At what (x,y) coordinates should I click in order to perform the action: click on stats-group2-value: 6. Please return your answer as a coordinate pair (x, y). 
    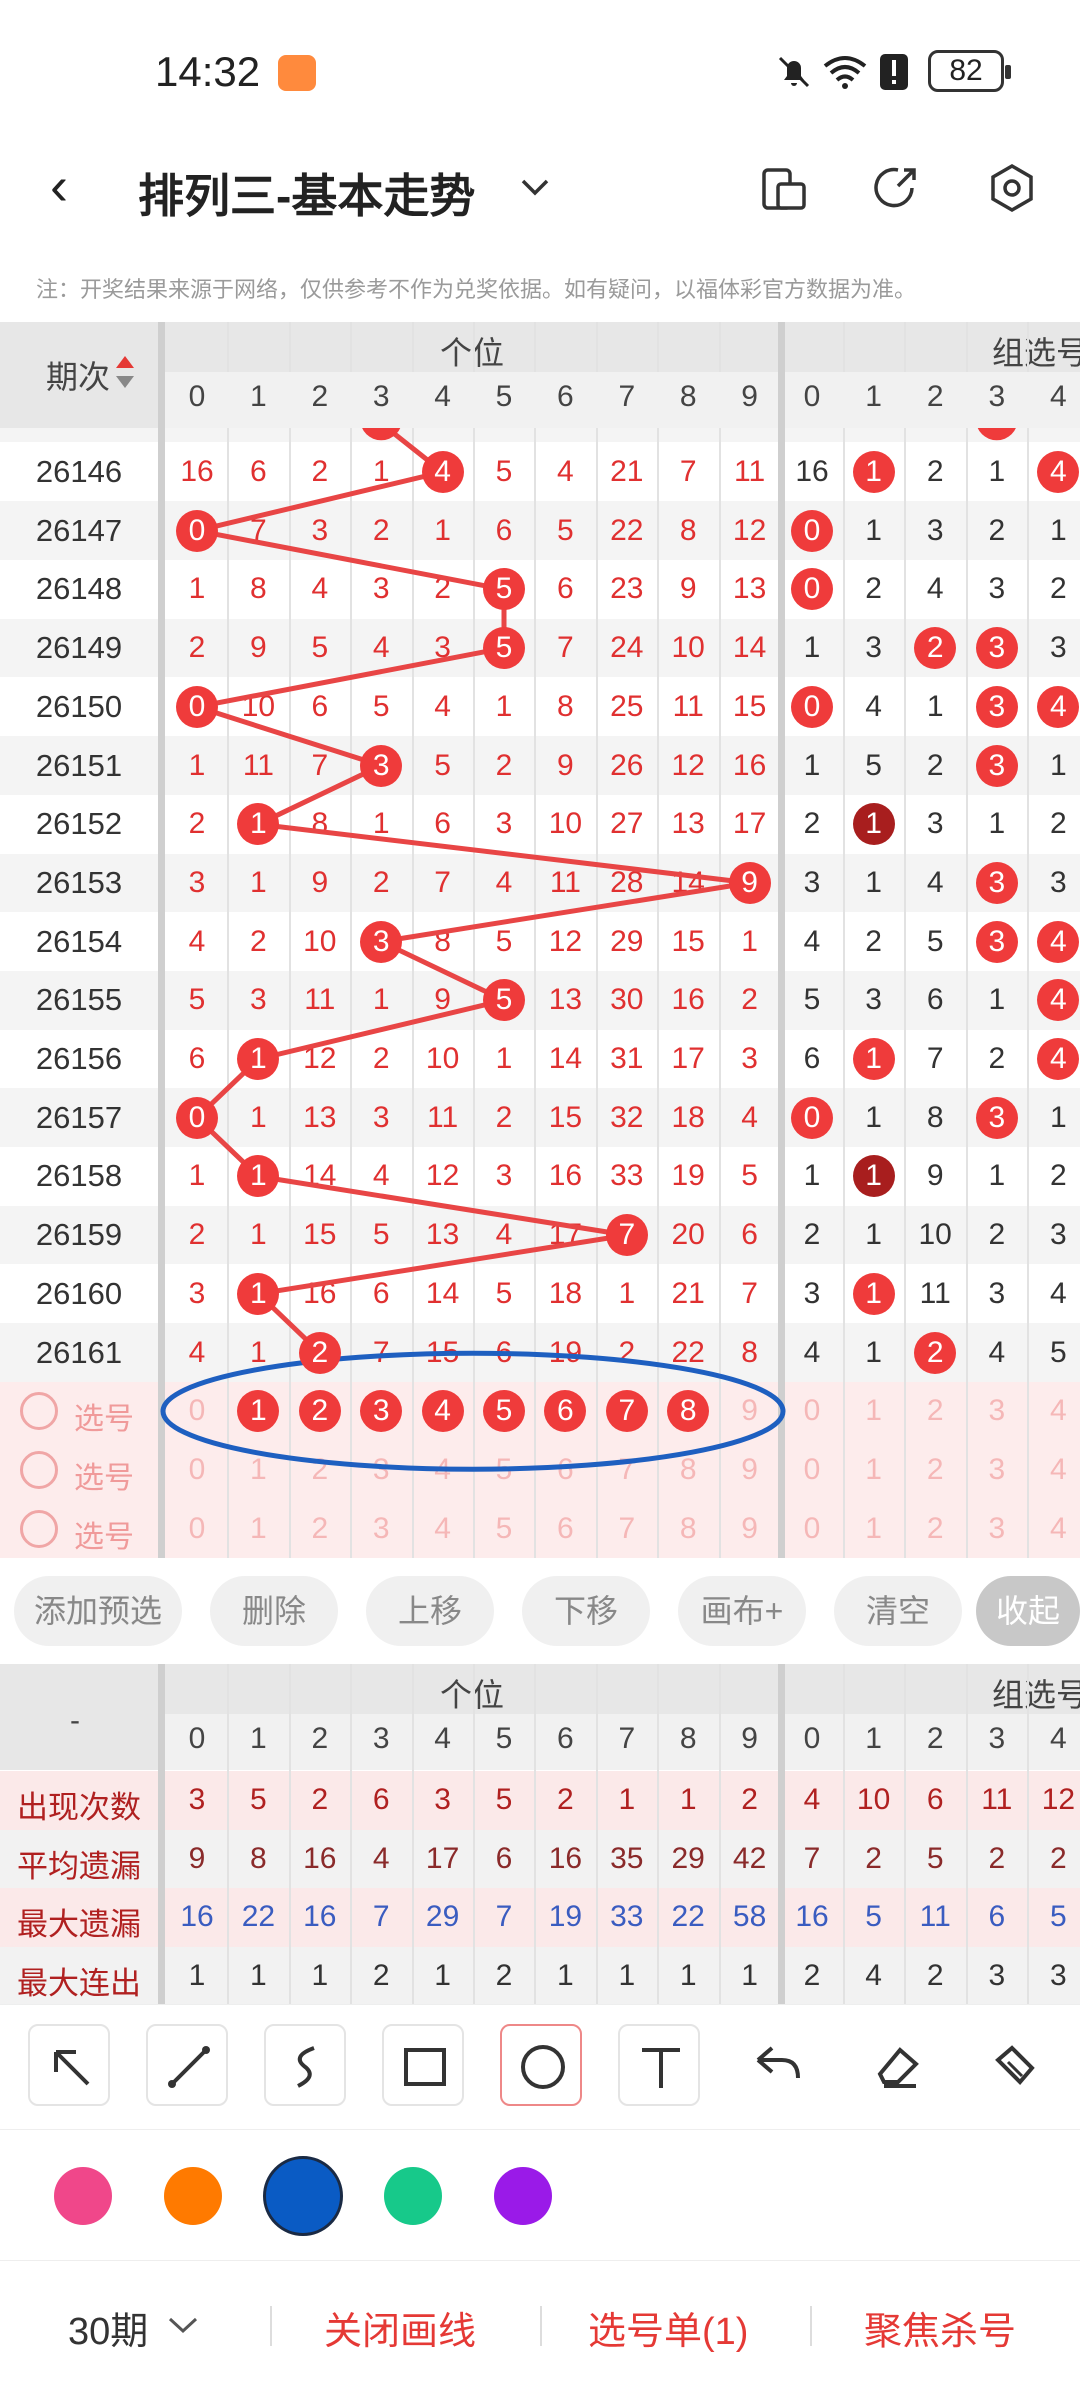
    Looking at the image, I should click on (935, 1799).